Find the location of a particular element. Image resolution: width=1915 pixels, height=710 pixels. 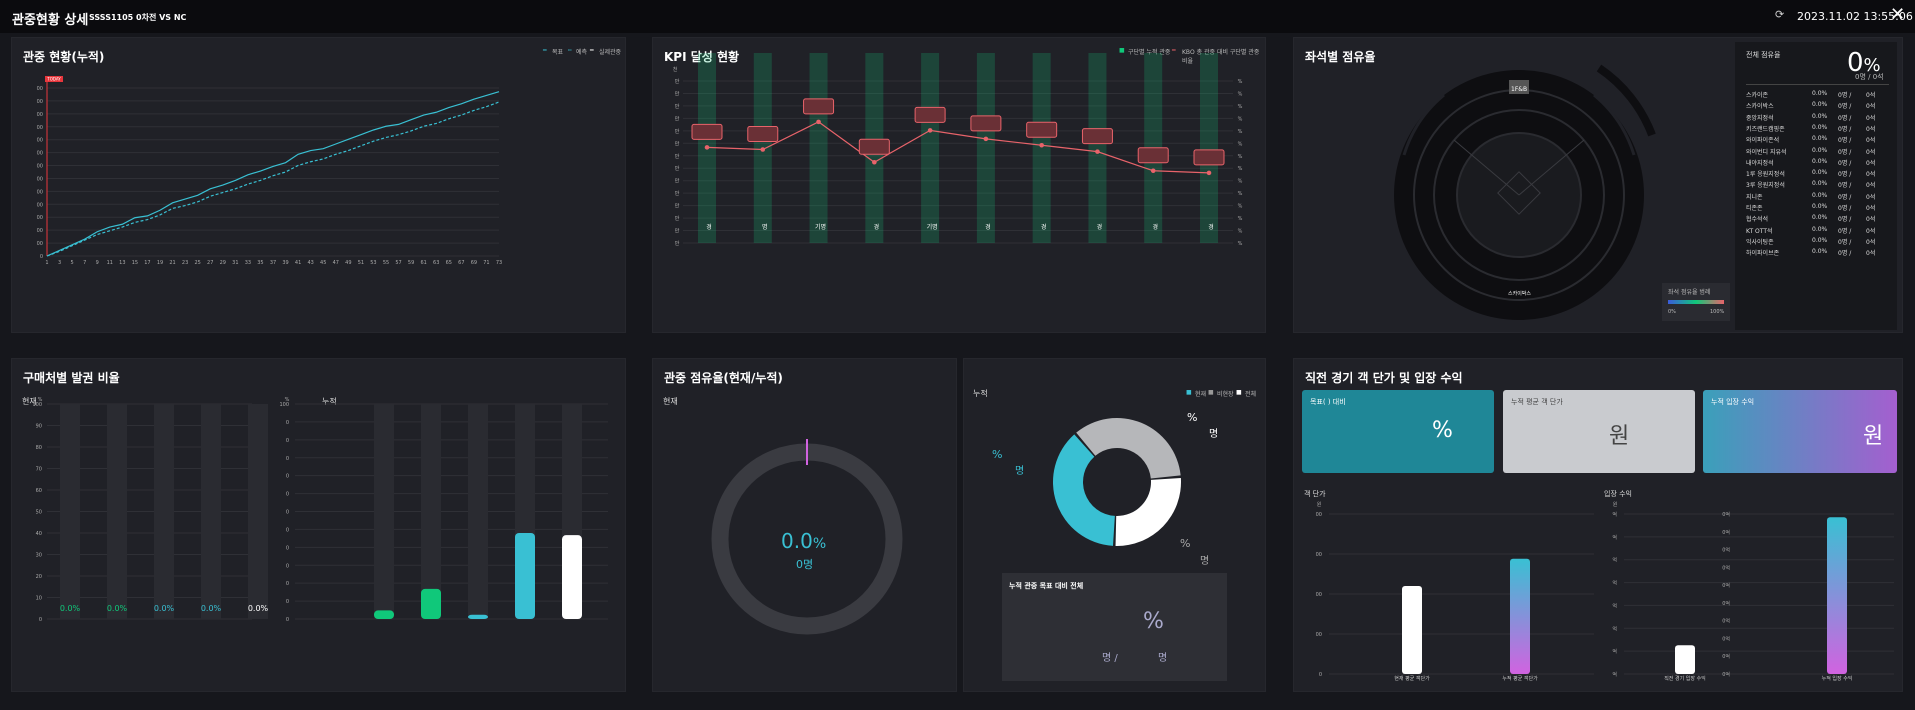

y-tick-label: 억 is located at coordinates (1614, 514).